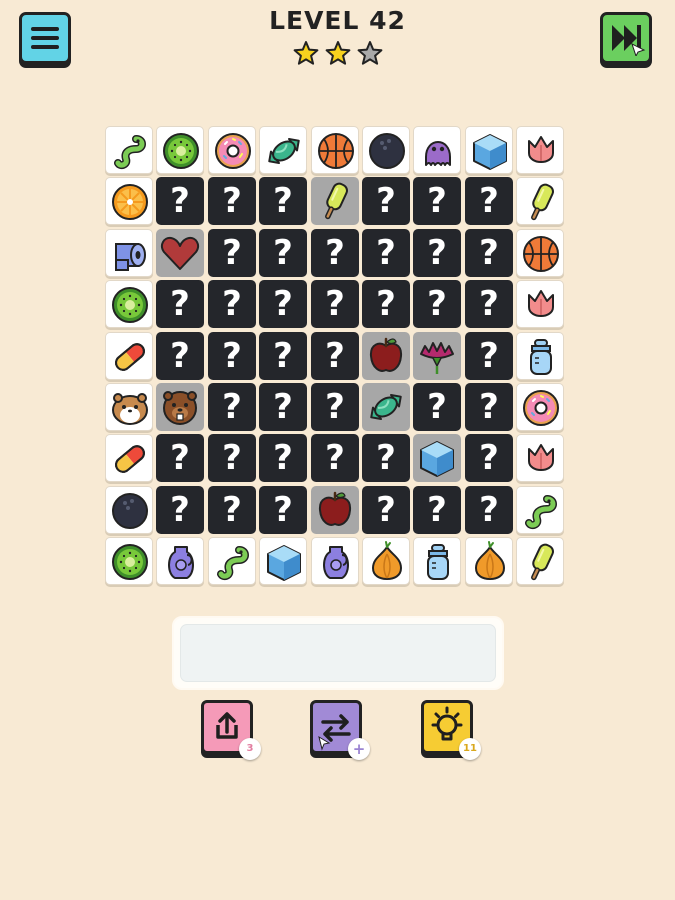 The height and width of the screenshot is (900, 675). What do you see at coordinates (180, 407) in the screenshot?
I see `tile-beaver` at bounding box center [180, 407].